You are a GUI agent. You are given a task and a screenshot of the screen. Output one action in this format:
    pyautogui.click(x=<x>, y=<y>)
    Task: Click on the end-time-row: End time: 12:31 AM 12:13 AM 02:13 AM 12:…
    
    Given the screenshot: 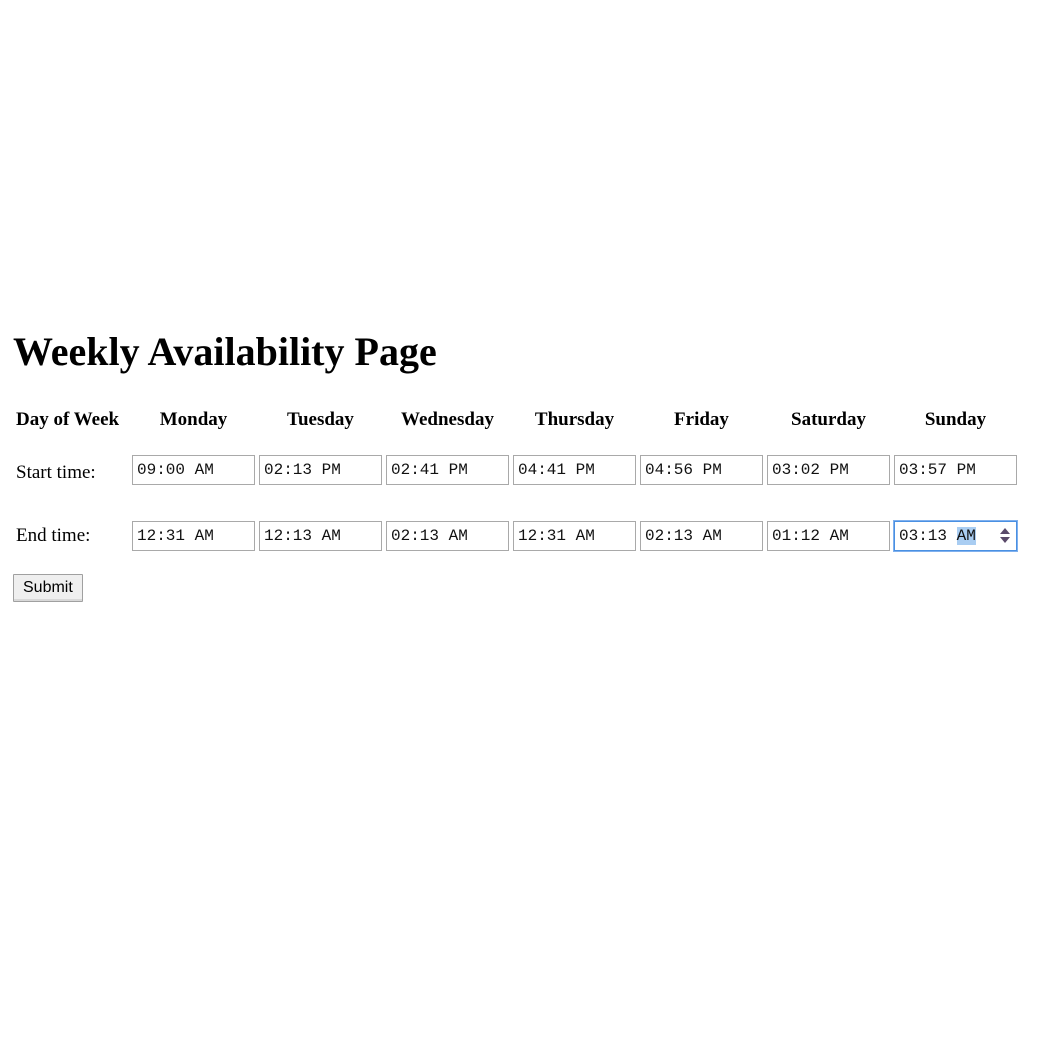 What is the action you would take?
    pyautogui.click(x=516, y=536)
    